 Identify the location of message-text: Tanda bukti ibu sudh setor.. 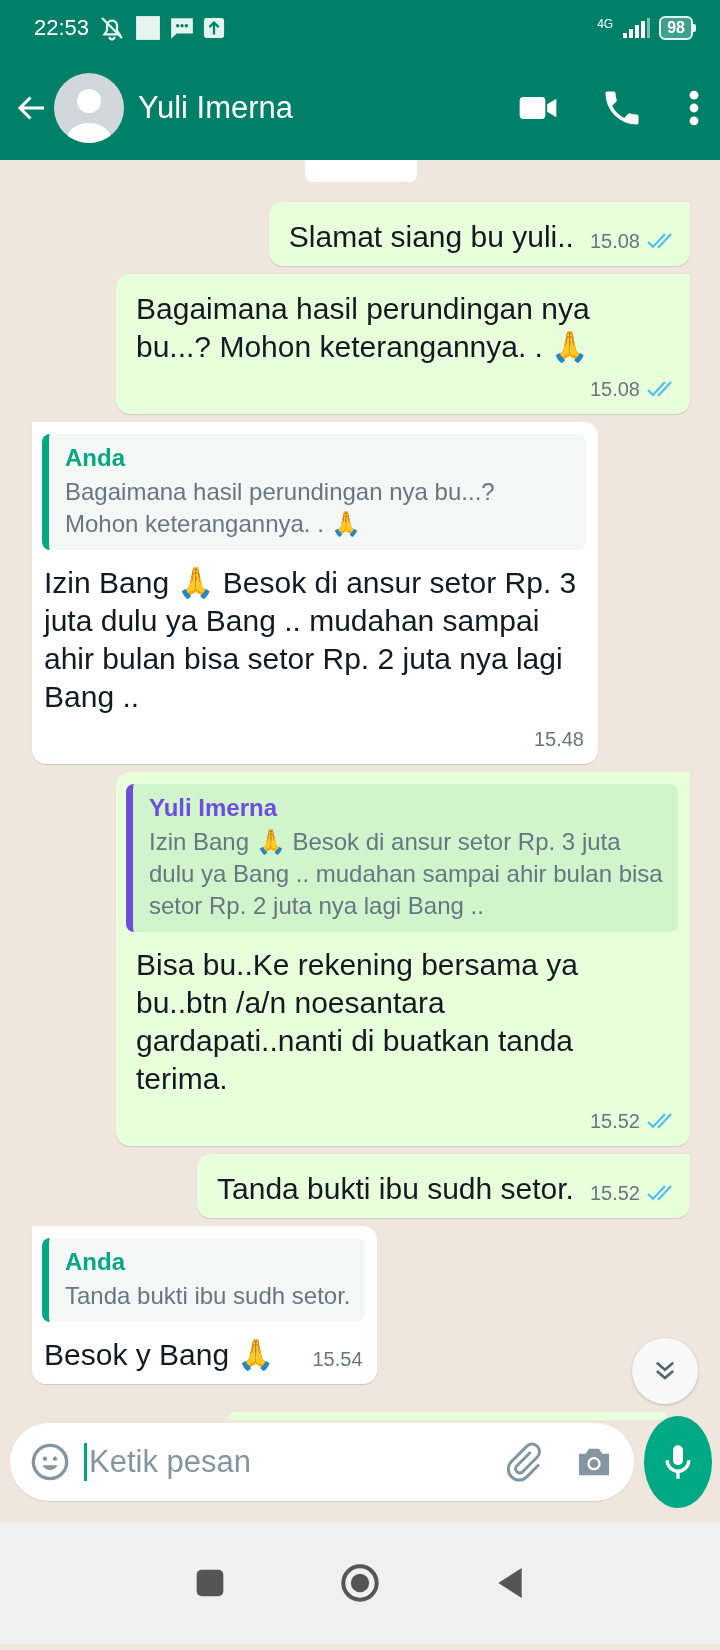
(395, 1189).